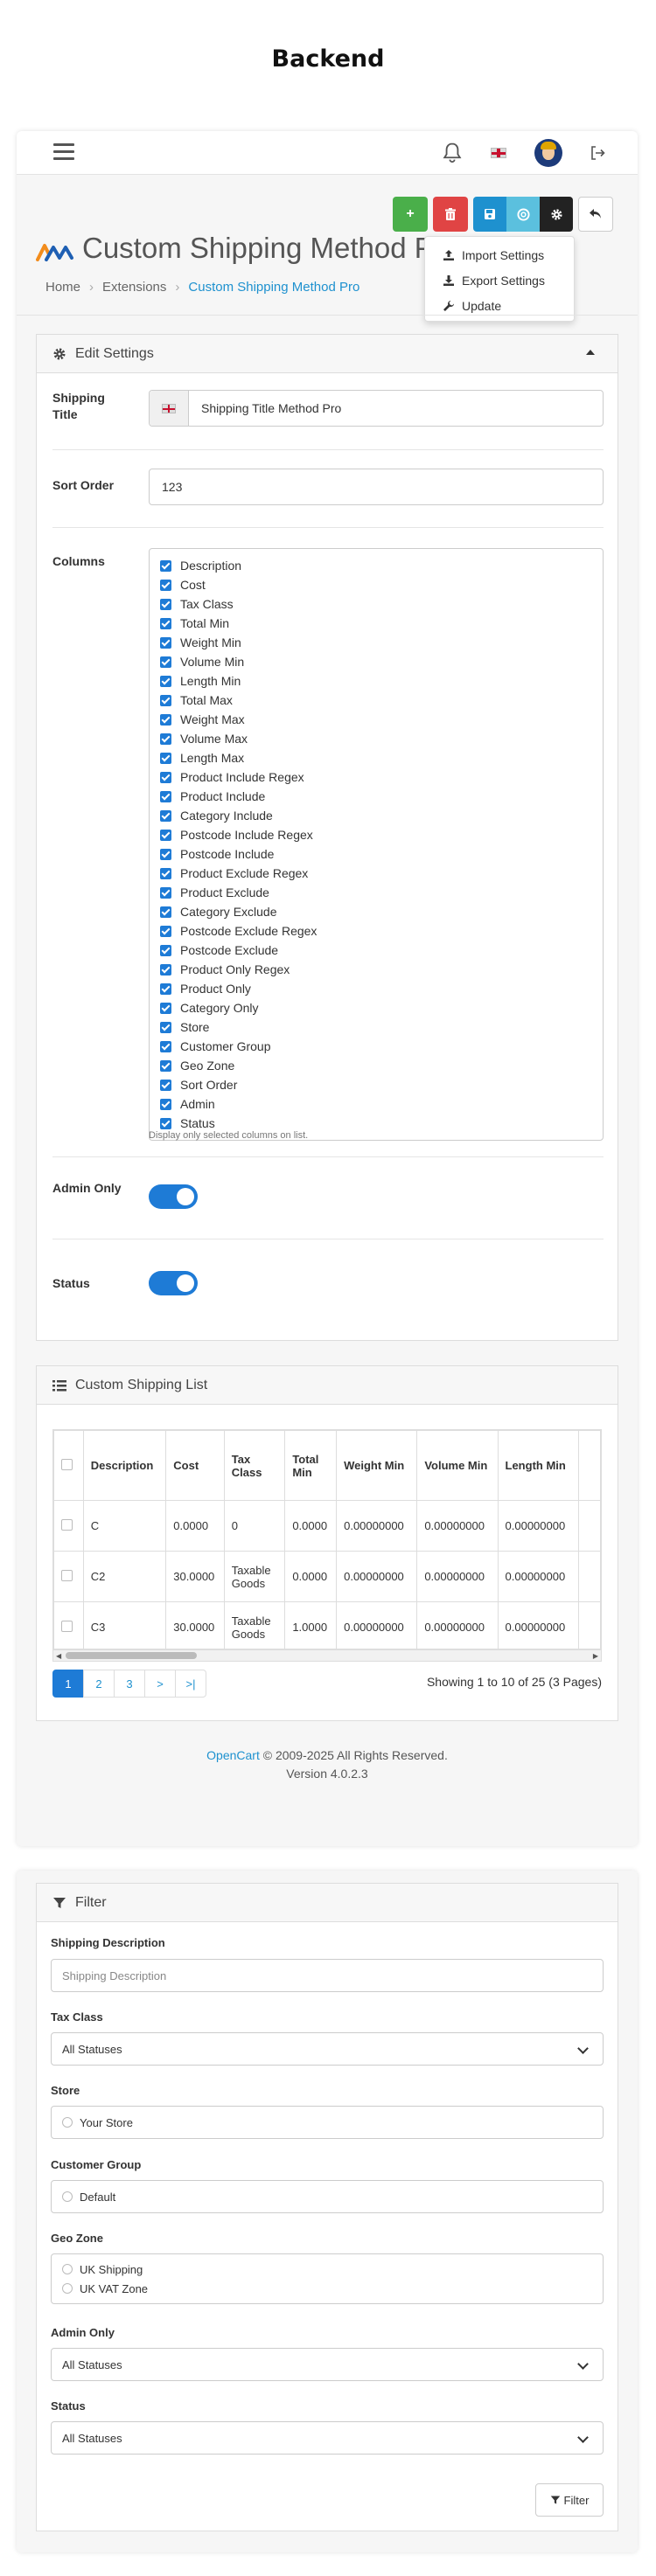 The width and height of the screenshot is (656, 2576). What do you see at coordinates (68, 1684) in the screenshot?
I see `page-1-button: 1` at bounding box center [68, 1684].